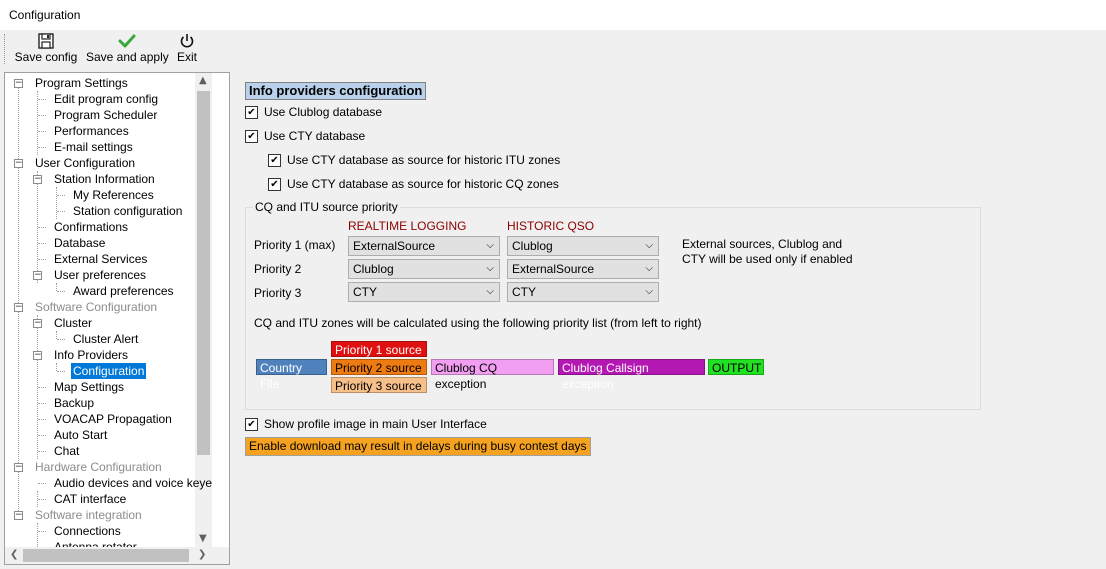 This screenshot has height=569, width=1106. What do you see at coordinates (187, 48) in the screenshot?
I see `exit-button: Exit` at bounding box center [187, 48].